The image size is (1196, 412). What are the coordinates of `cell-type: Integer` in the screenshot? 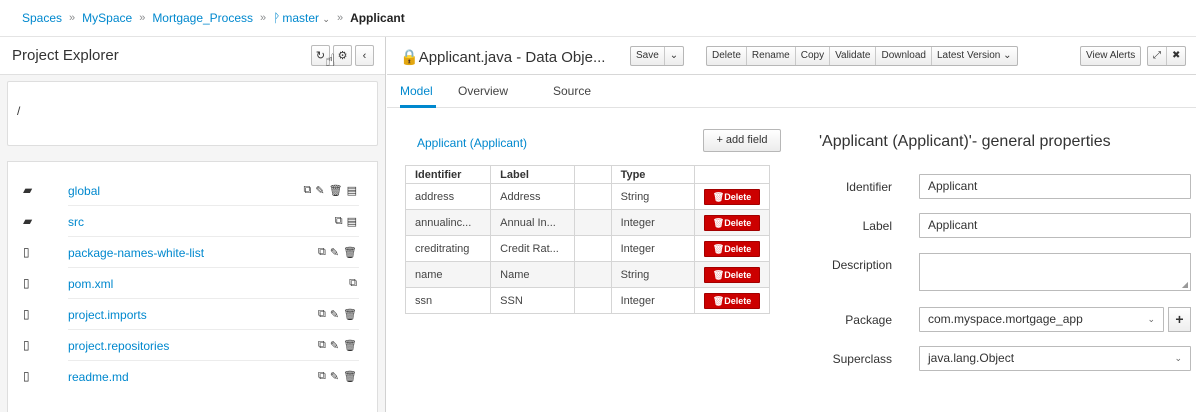 It's located at (653, 222).